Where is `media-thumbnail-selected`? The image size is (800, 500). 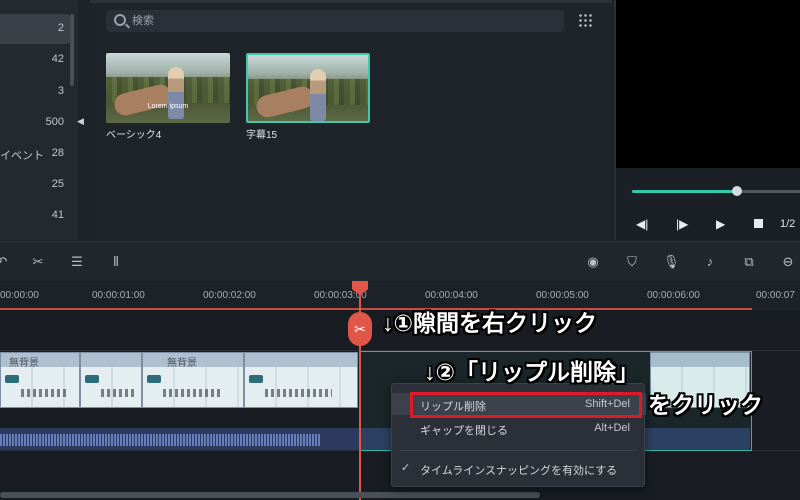 media-thumbnail-selected is located at coordinates (308, 88).